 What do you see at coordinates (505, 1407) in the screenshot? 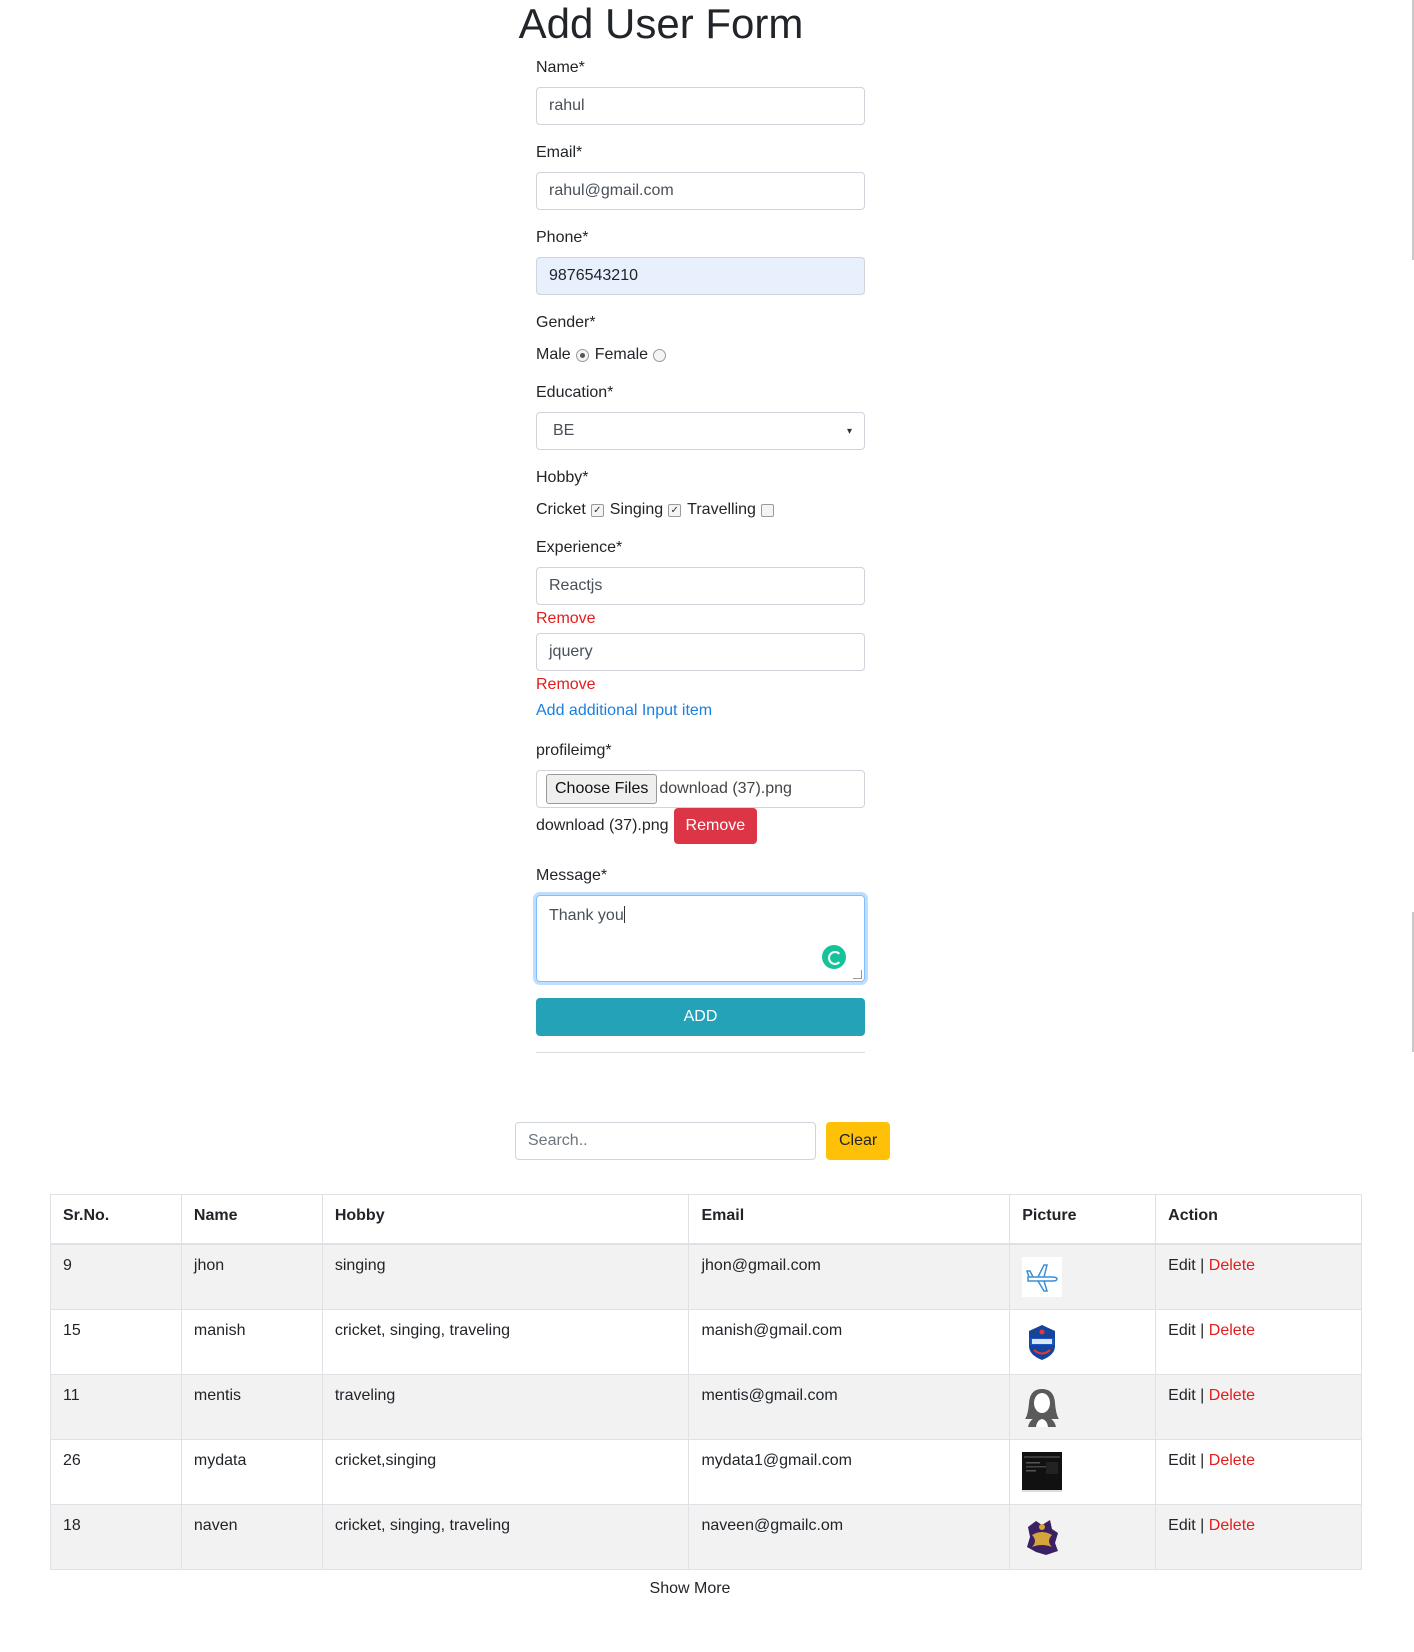
I see `cell-hobby: traveling` at bounding box center [505, 1407].